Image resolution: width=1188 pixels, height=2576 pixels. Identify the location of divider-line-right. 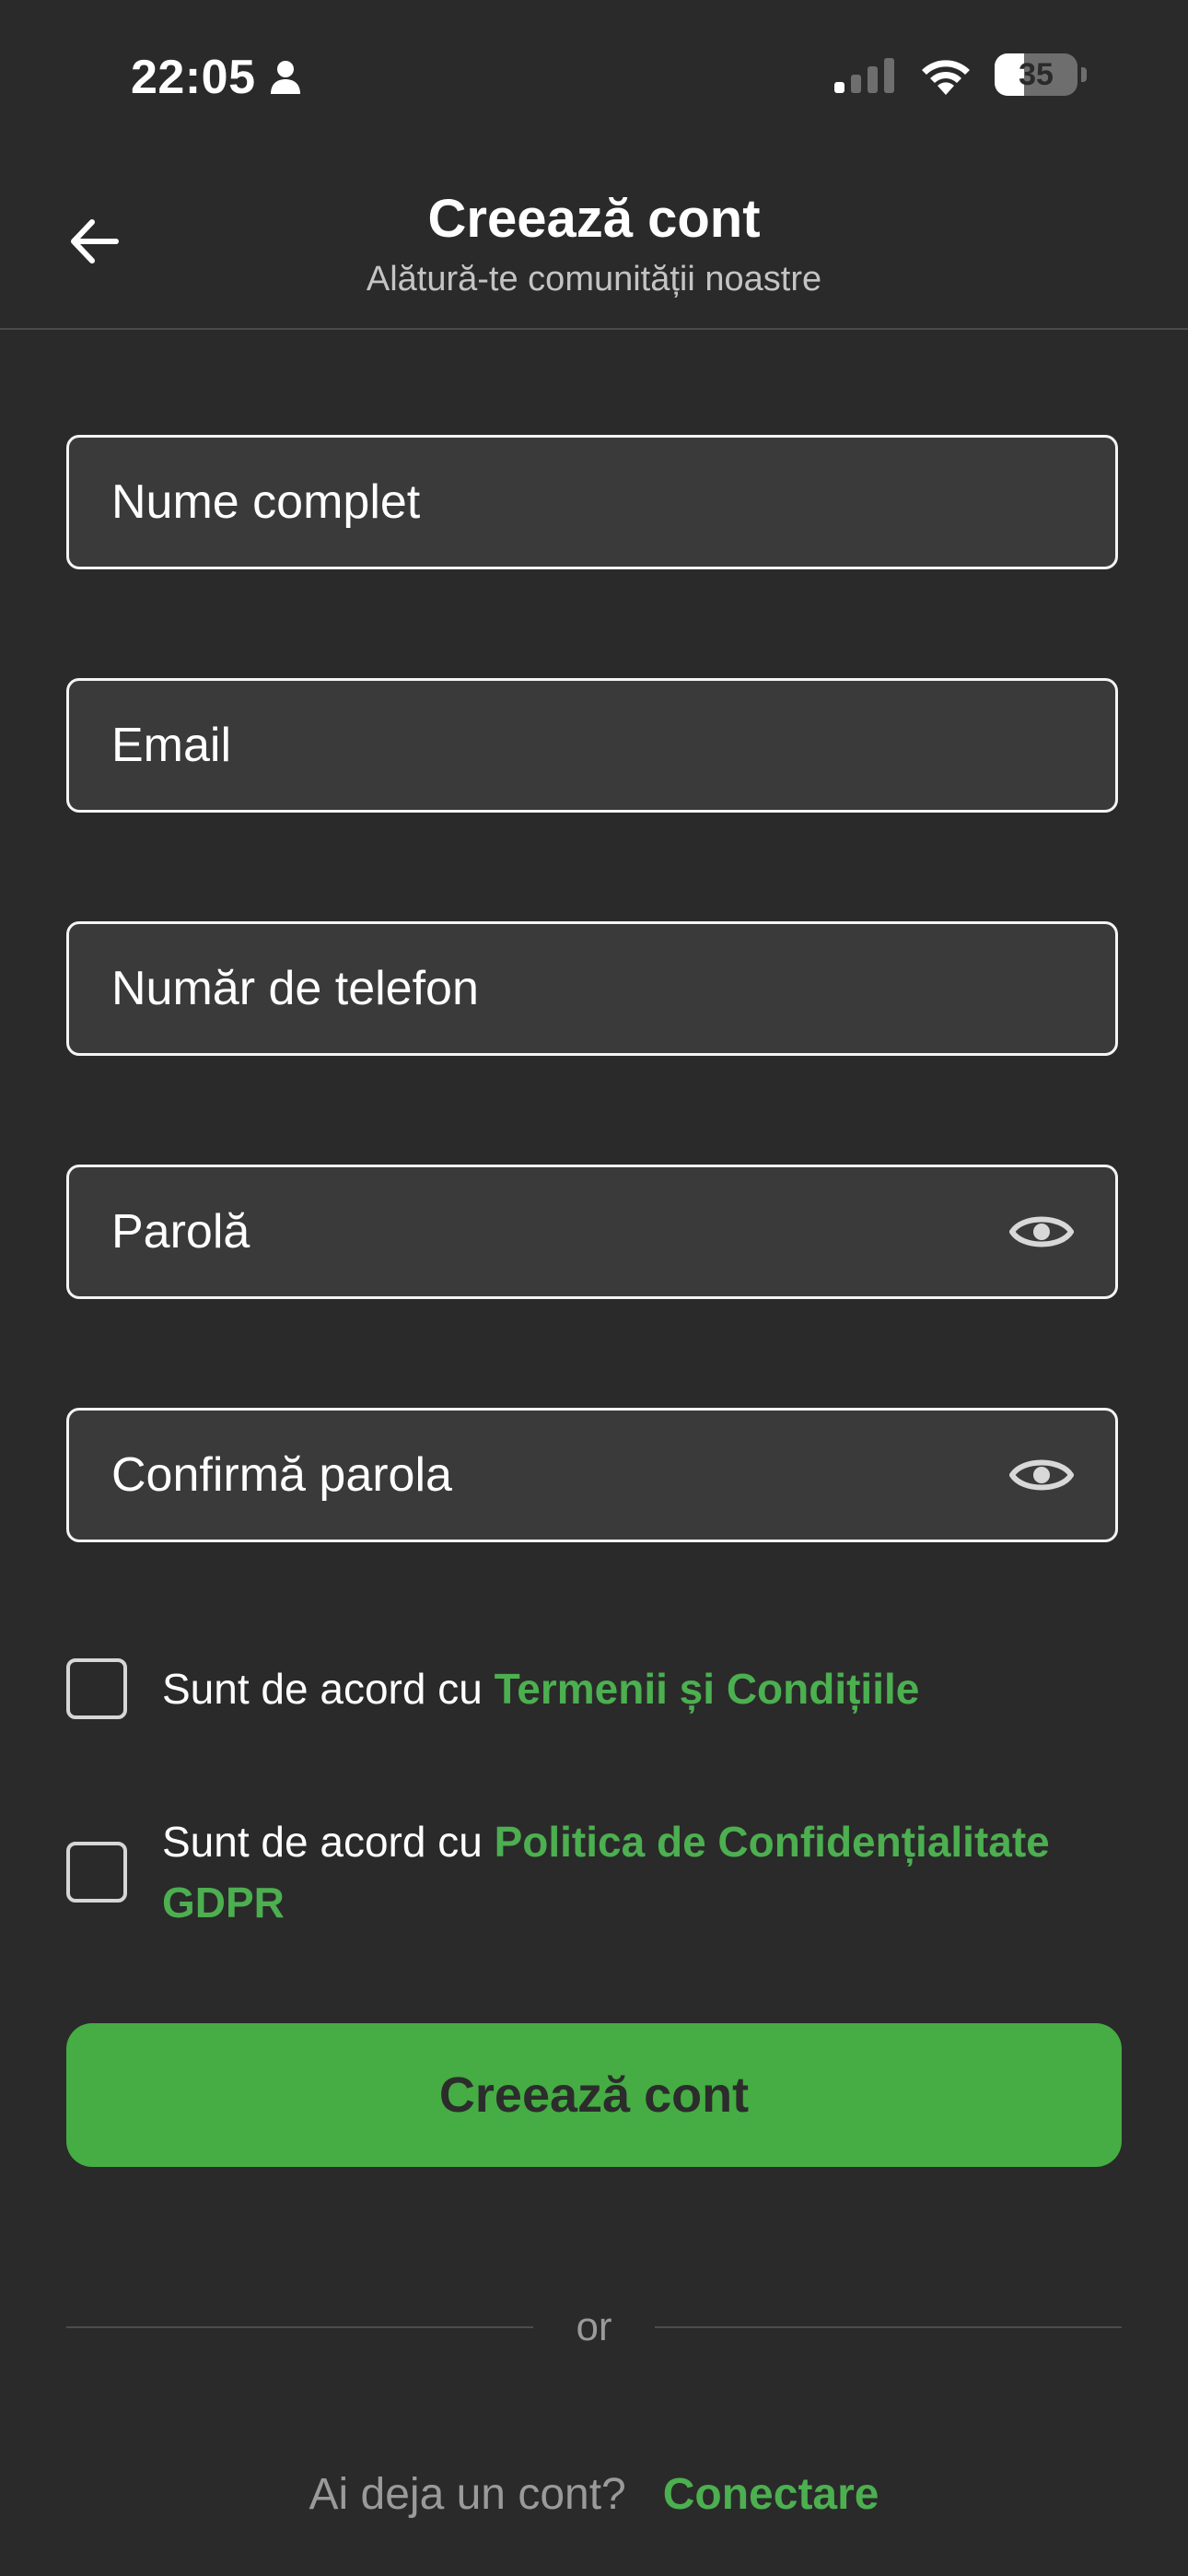
(888, 2327).